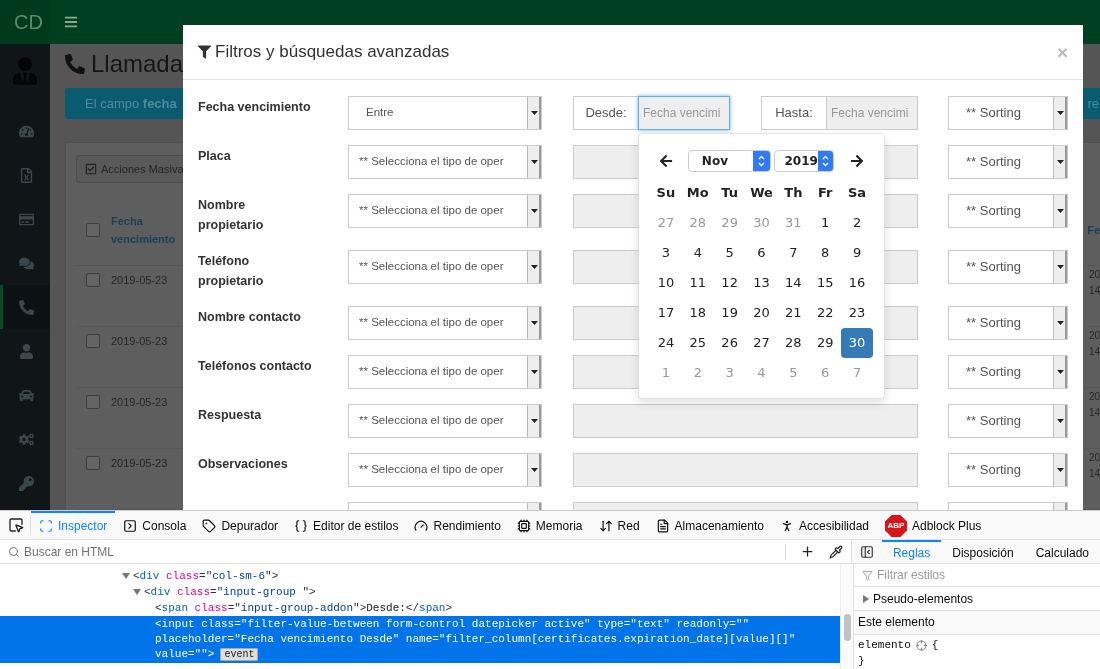 This screenshot has height=669, width=1100. Describe the element at coordinates (857, 283) in the screenshot. I see `calendar-day: 16` at that location.